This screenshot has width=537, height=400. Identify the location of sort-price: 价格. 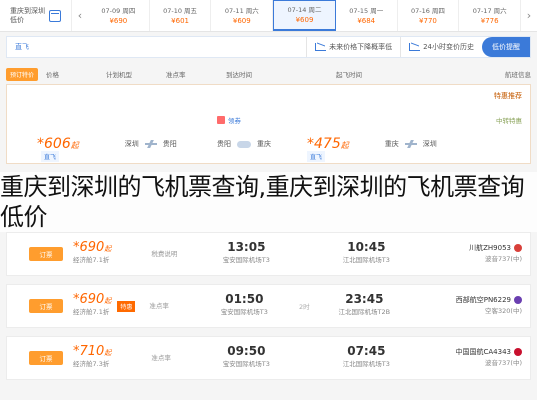
(76, 74).